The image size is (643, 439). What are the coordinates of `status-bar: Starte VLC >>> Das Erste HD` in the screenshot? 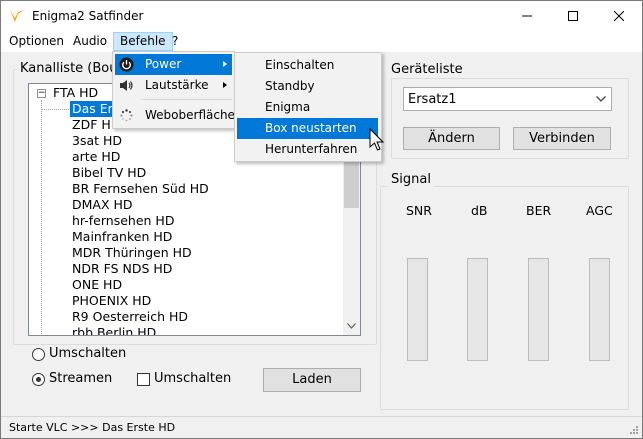 It's located at (321, 427).